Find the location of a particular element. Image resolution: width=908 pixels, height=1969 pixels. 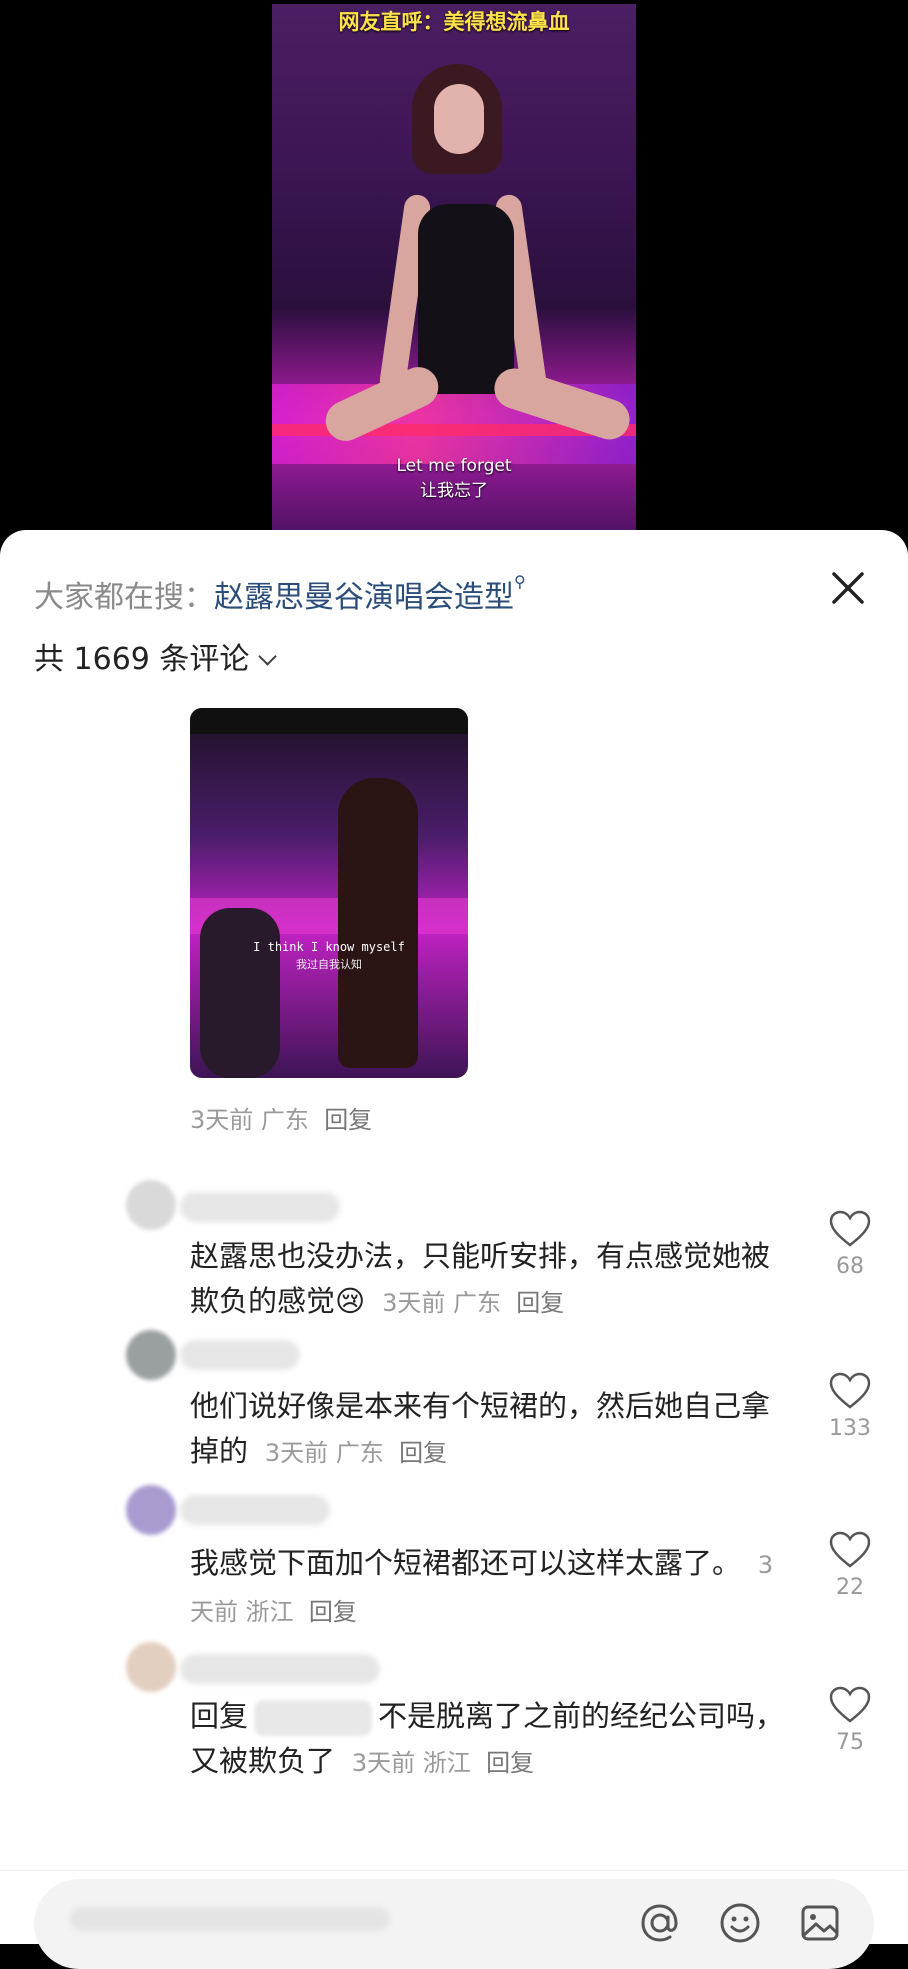

mentioned-user is located at coordinates (313, 1718).